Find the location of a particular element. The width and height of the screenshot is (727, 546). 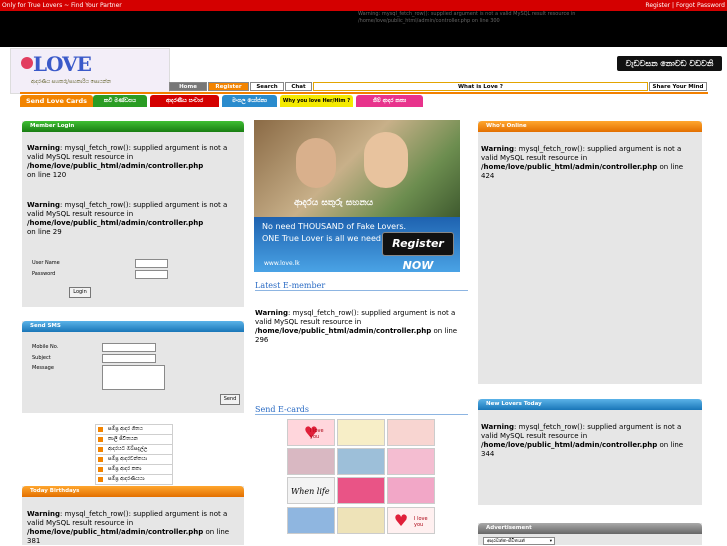

tab-proposals: මංගල යෝජනා is located at coordinates (249, 101).